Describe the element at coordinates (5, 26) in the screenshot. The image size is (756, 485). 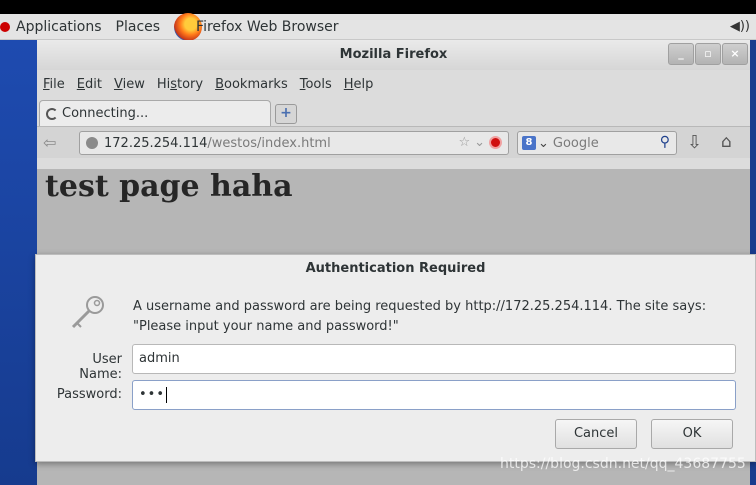
I see `redhat-logo-icon` at that location.